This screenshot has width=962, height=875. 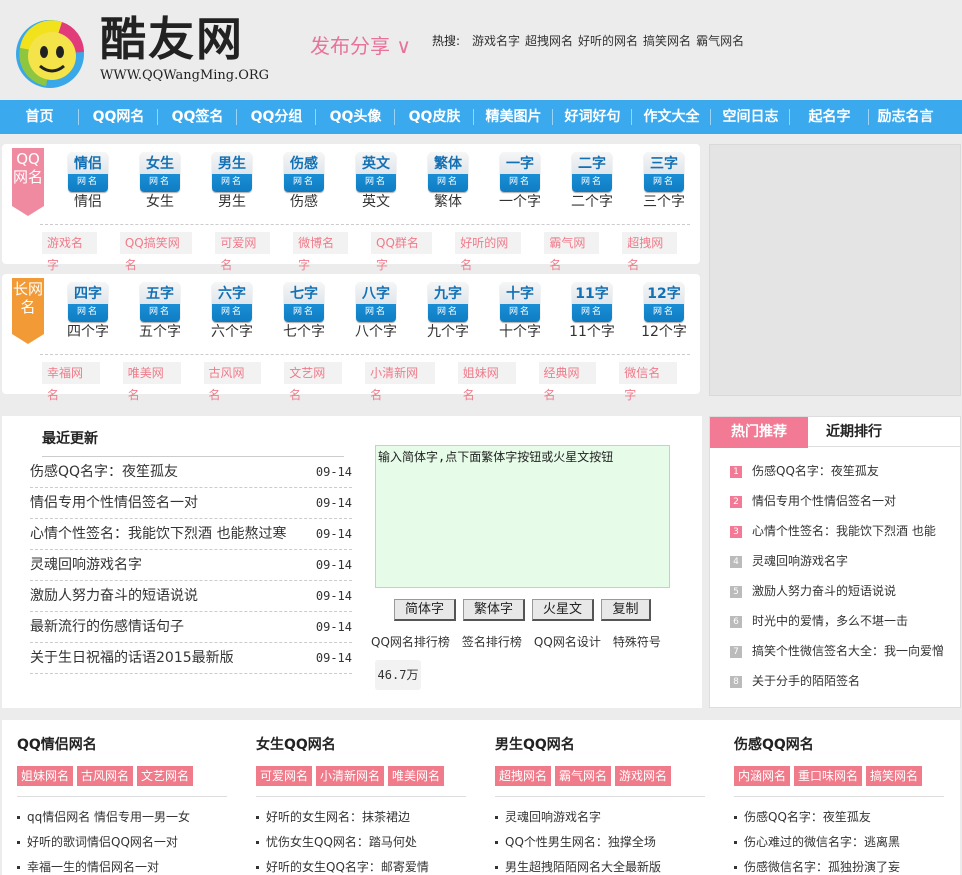 I want to click on category-boy: 男生 网名 男生, so click(x=232, y=181).